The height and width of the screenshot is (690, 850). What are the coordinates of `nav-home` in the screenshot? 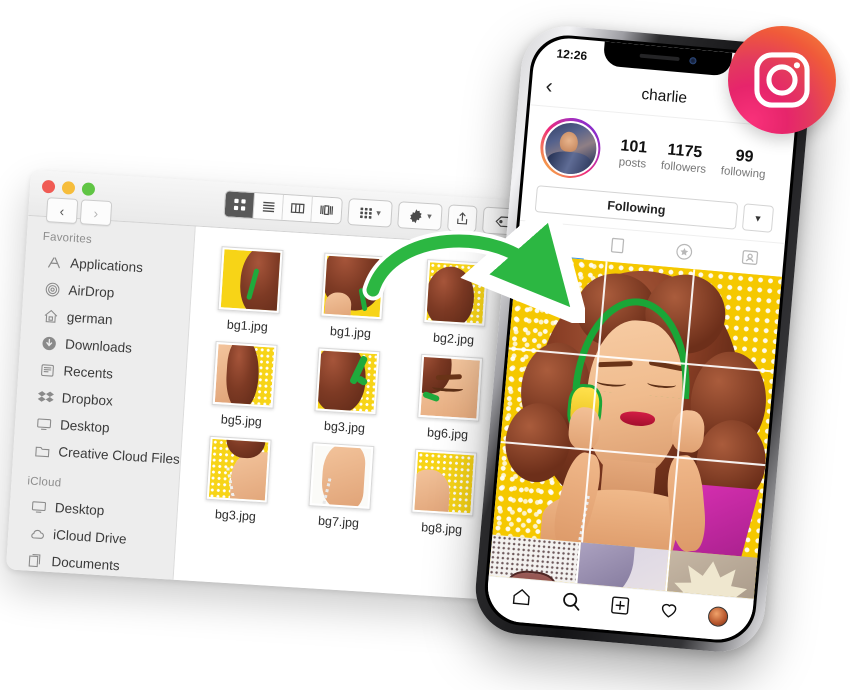 It's located at (521, 599).